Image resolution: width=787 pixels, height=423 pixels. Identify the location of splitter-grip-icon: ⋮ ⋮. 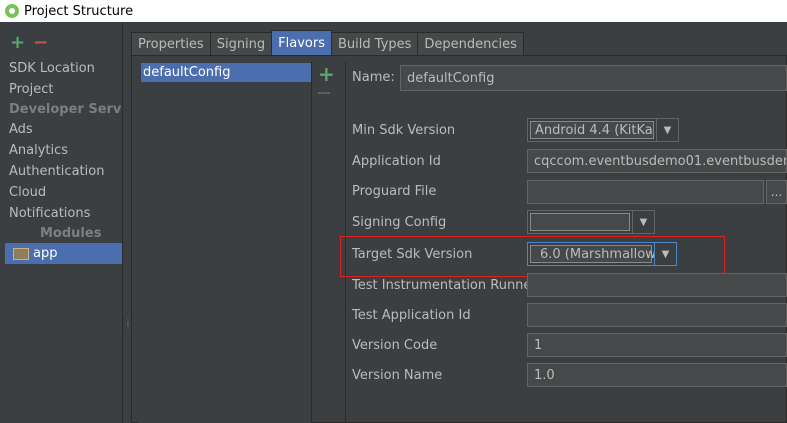
(128, 323).